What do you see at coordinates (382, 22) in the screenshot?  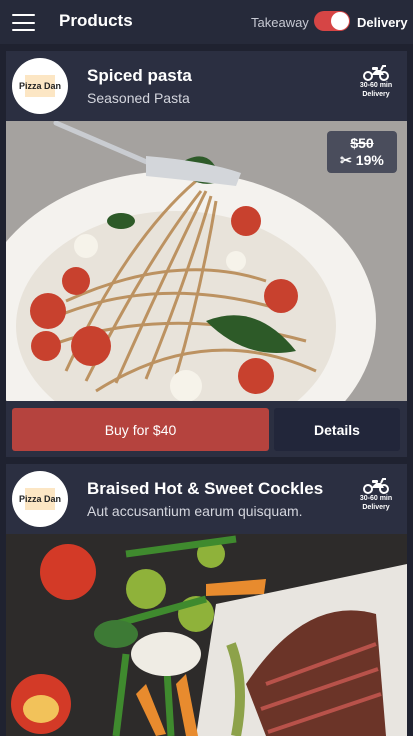 I see `delivery-label: Delivery` at bounding box center [382, 22].